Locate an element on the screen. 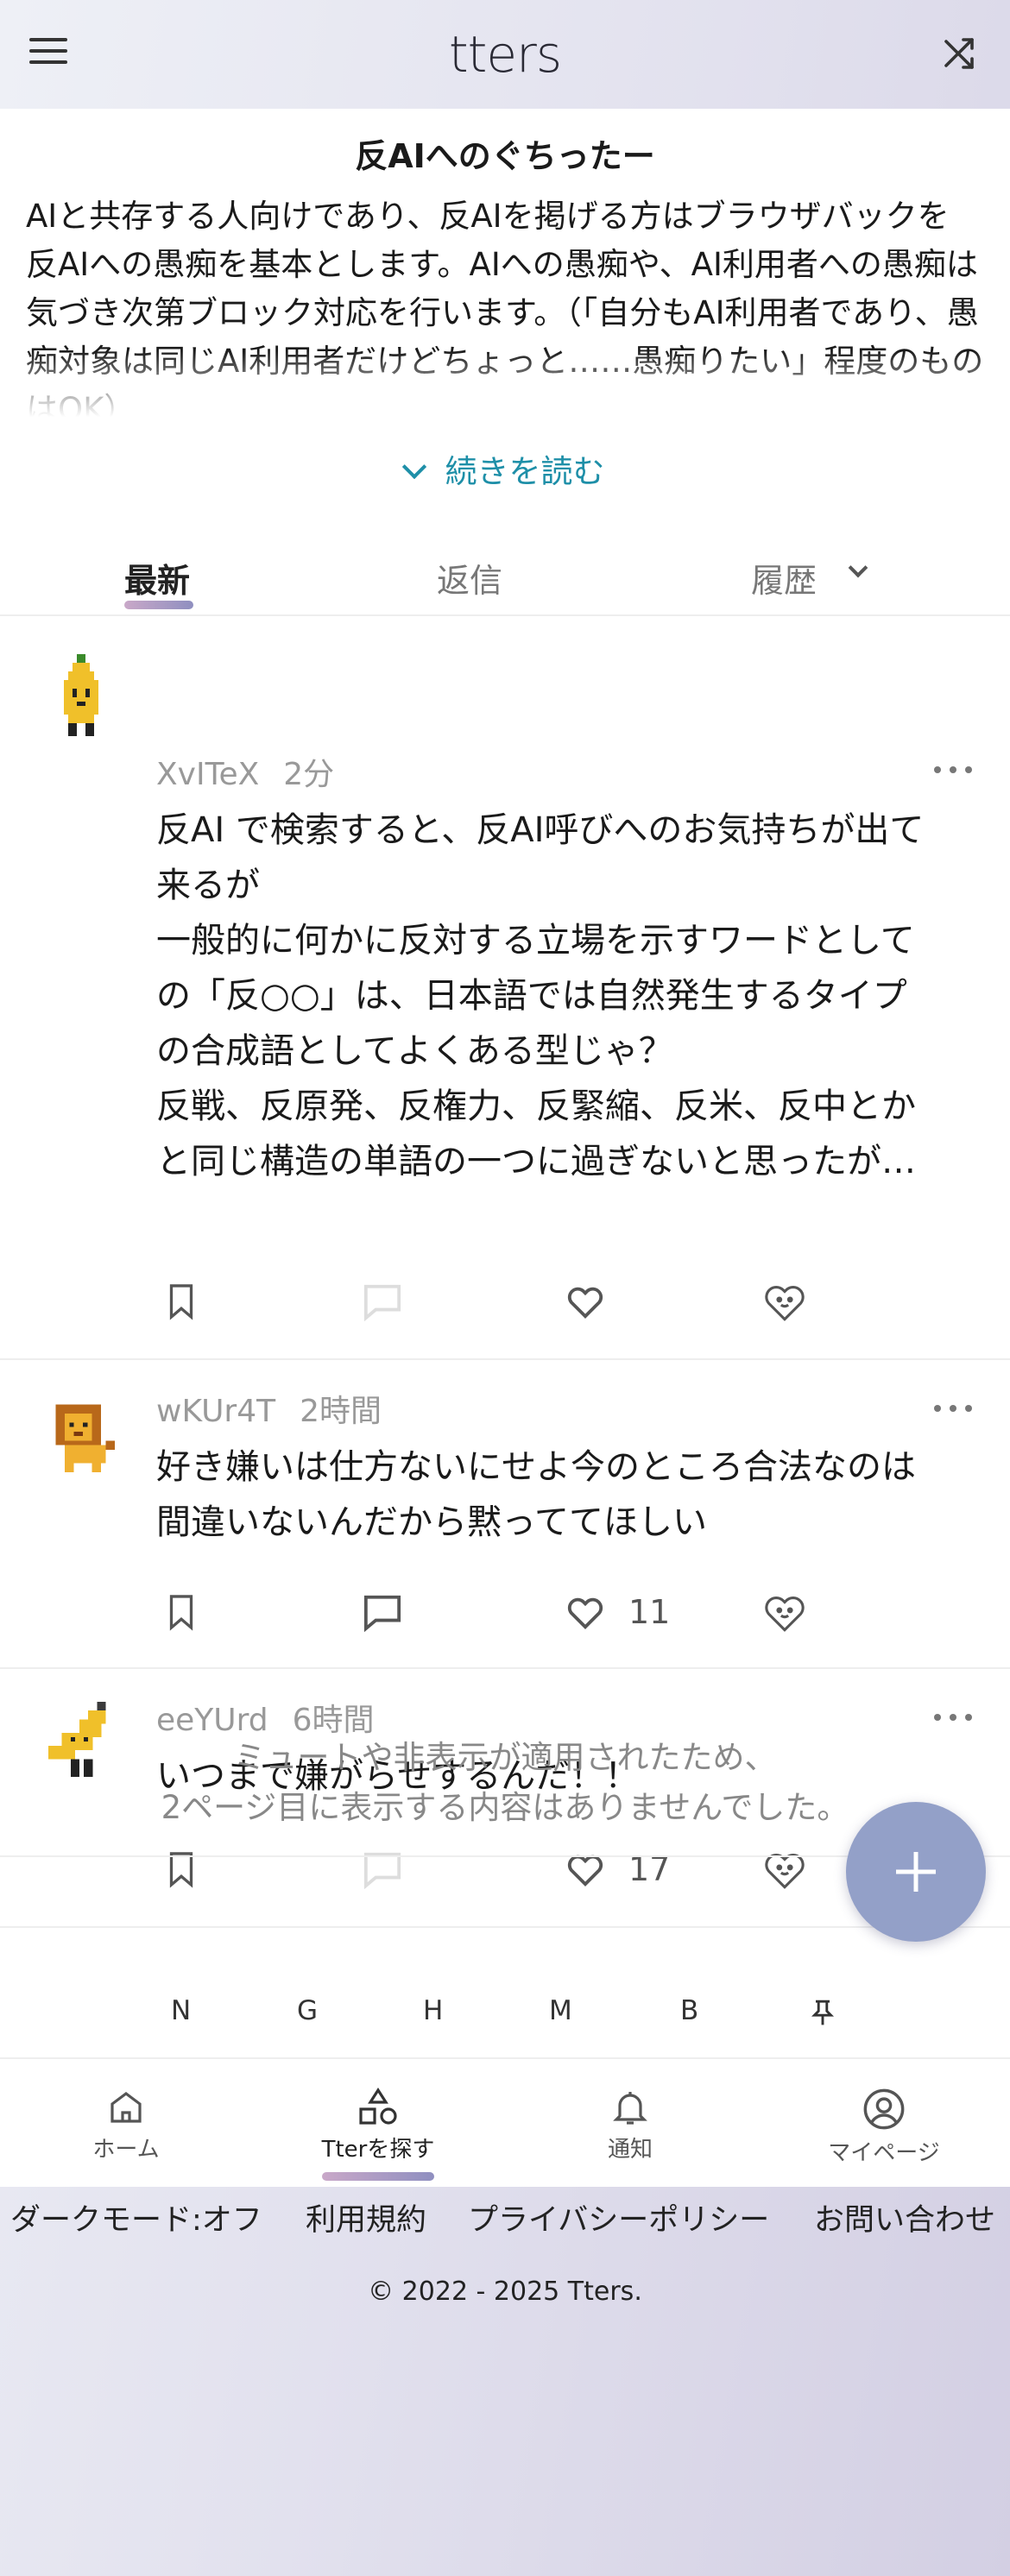 The width and height of the screenshot is (1010, 2576). nav-label: マイページ is located at coordinates (884, 2153).